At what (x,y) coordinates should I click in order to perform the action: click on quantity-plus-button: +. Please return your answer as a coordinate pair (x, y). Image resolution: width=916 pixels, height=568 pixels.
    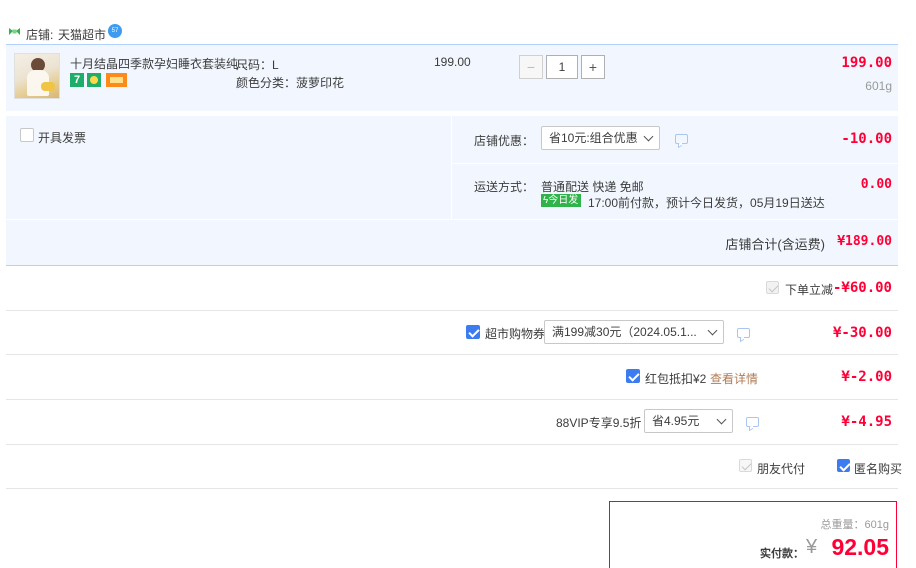
    Looking at the image, I should click on (593, 67).